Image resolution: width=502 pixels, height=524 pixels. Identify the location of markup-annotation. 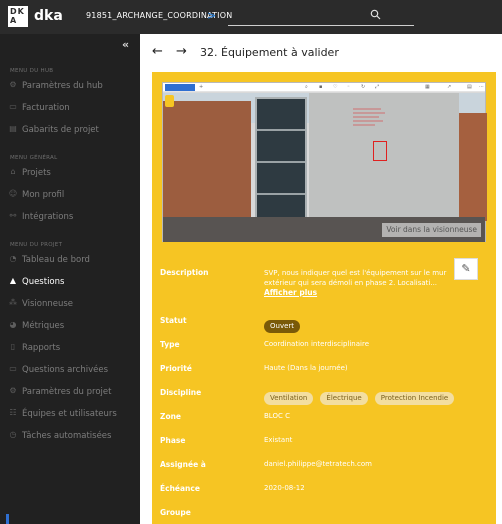
(372, 118).